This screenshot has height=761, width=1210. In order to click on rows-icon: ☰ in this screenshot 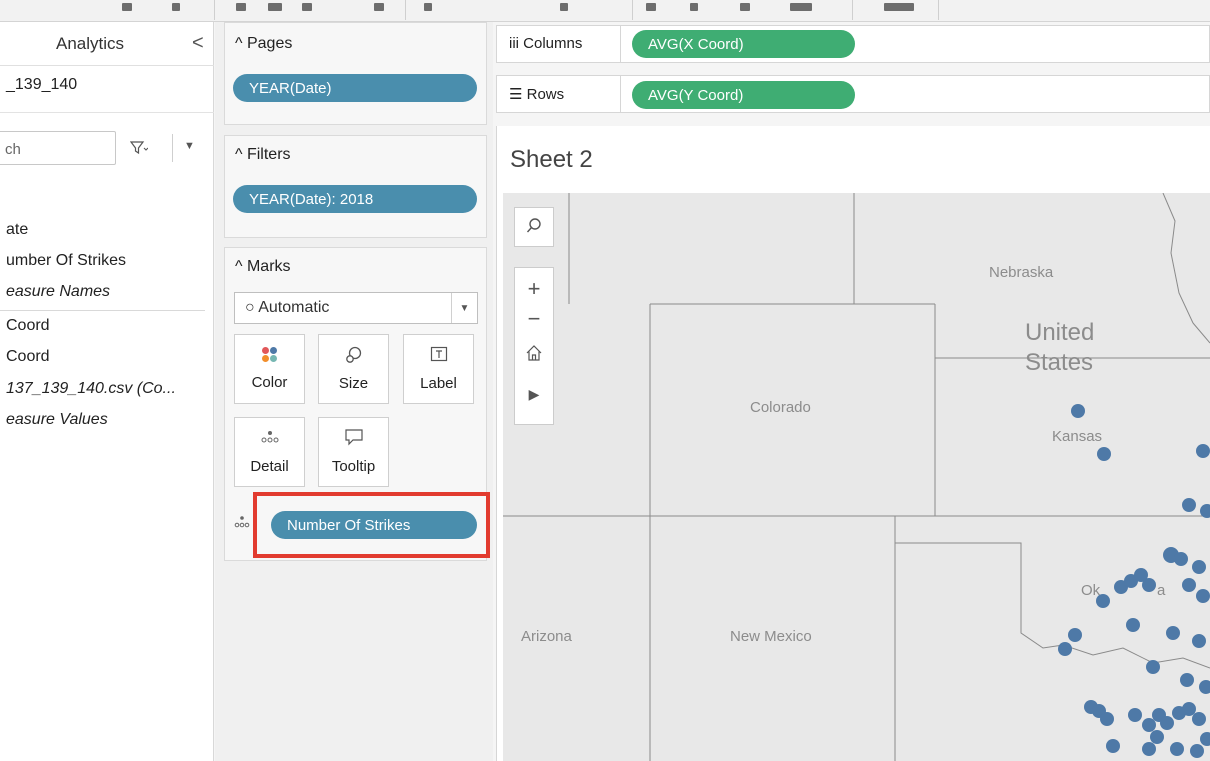, I will do `click(516, 94)`.